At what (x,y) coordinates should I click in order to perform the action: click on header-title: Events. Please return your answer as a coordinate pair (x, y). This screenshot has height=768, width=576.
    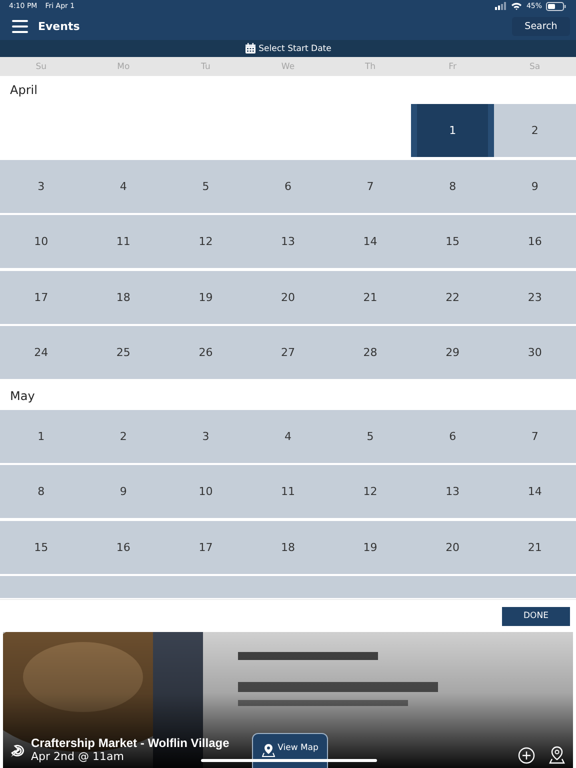
    Looking at the image, I should click on (59, 26).